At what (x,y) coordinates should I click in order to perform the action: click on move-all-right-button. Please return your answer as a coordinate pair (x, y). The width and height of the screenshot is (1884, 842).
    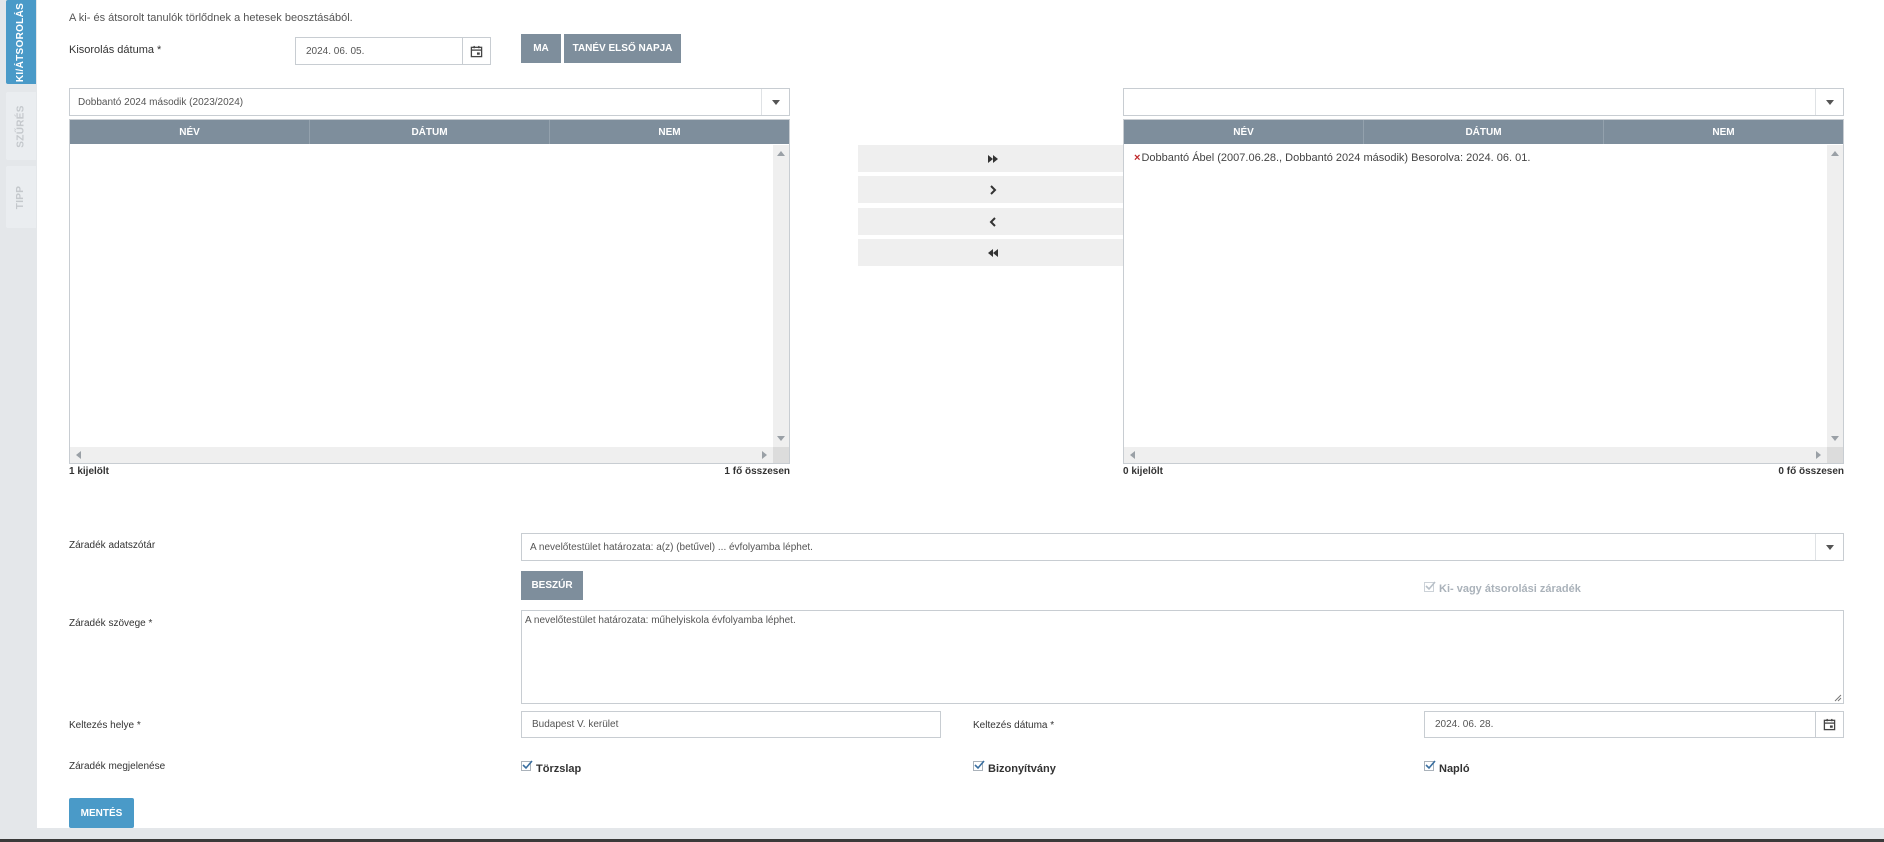
    Looking at the image, I should click on (993, 158).